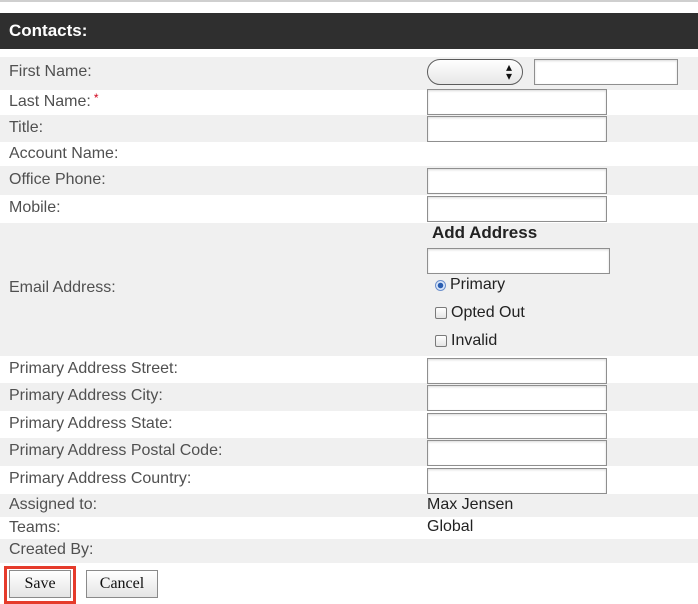  I want to click on invalid-checkbox, so click(441, 341).